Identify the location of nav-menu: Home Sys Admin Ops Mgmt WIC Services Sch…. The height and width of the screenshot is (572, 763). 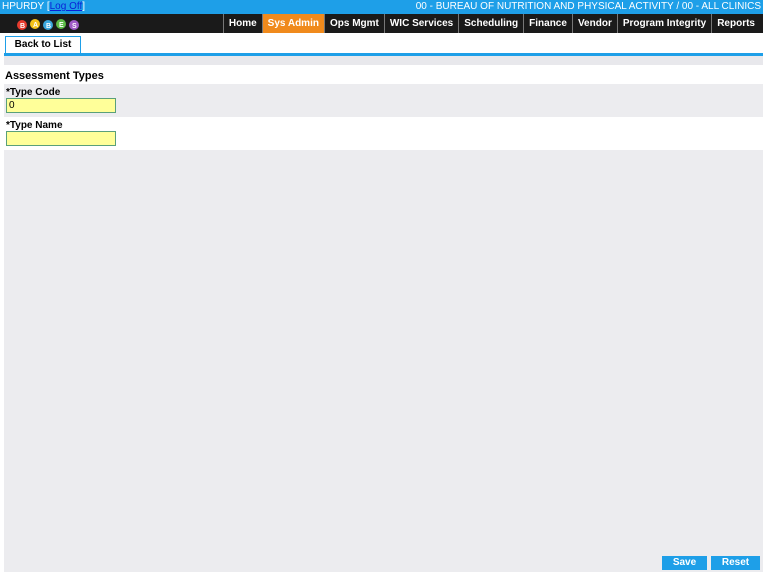
(491, 23).